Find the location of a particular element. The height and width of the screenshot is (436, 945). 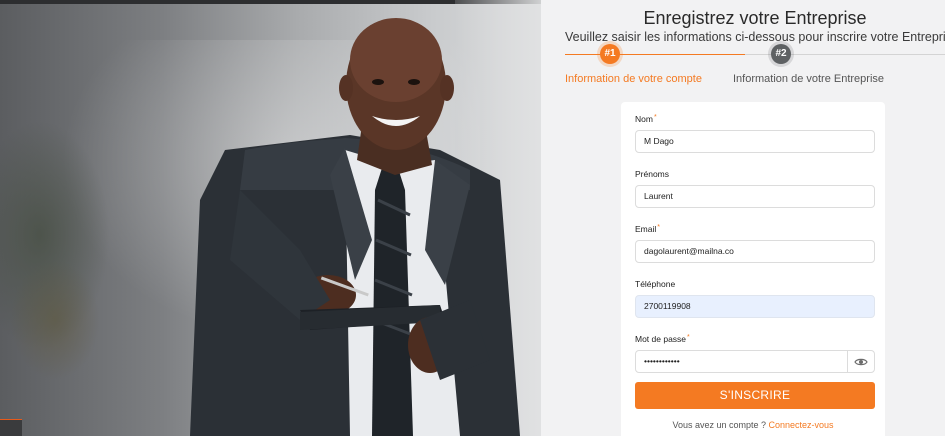

step-1-indicator: #1 is located at coordinates (610, 54).